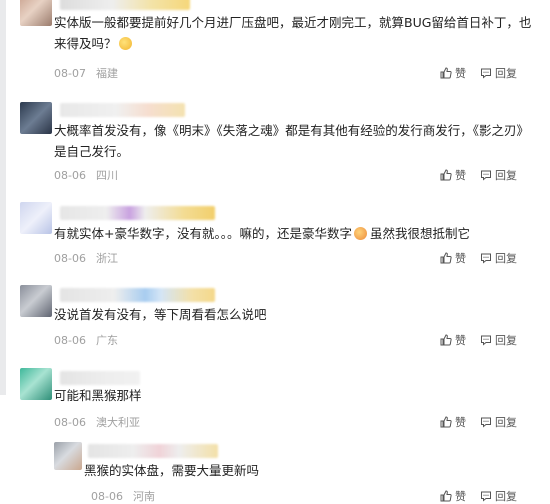 The width and height of the screenshot is (550, 504). Describe the element at coordinates (106, 258) in the screenshot. I see `comment-location: 浙江` at that location.